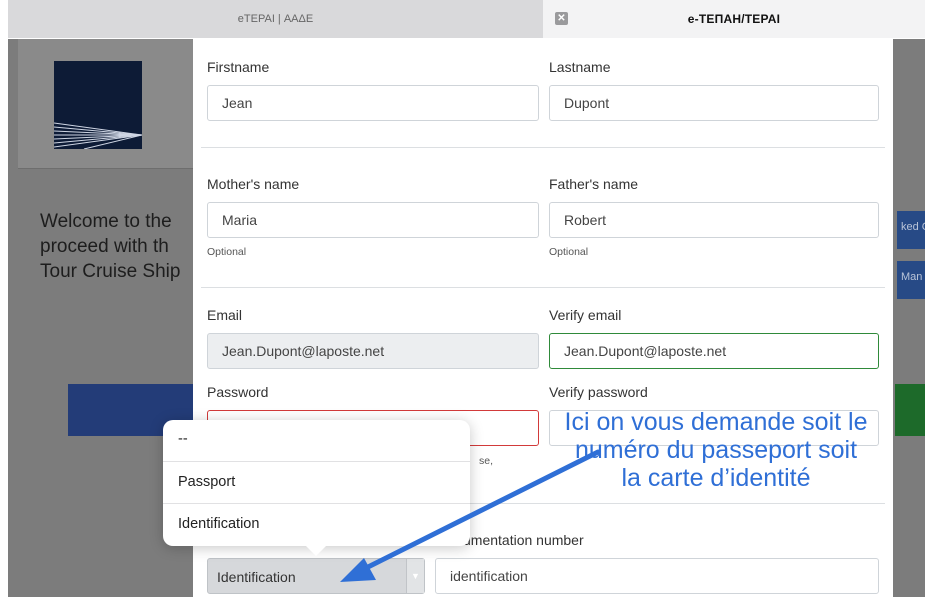 The image size is (925, 597). Describe the element at coordinates (523, 540) in the screenshot. I see `document-number-label: umentation number` at that location.